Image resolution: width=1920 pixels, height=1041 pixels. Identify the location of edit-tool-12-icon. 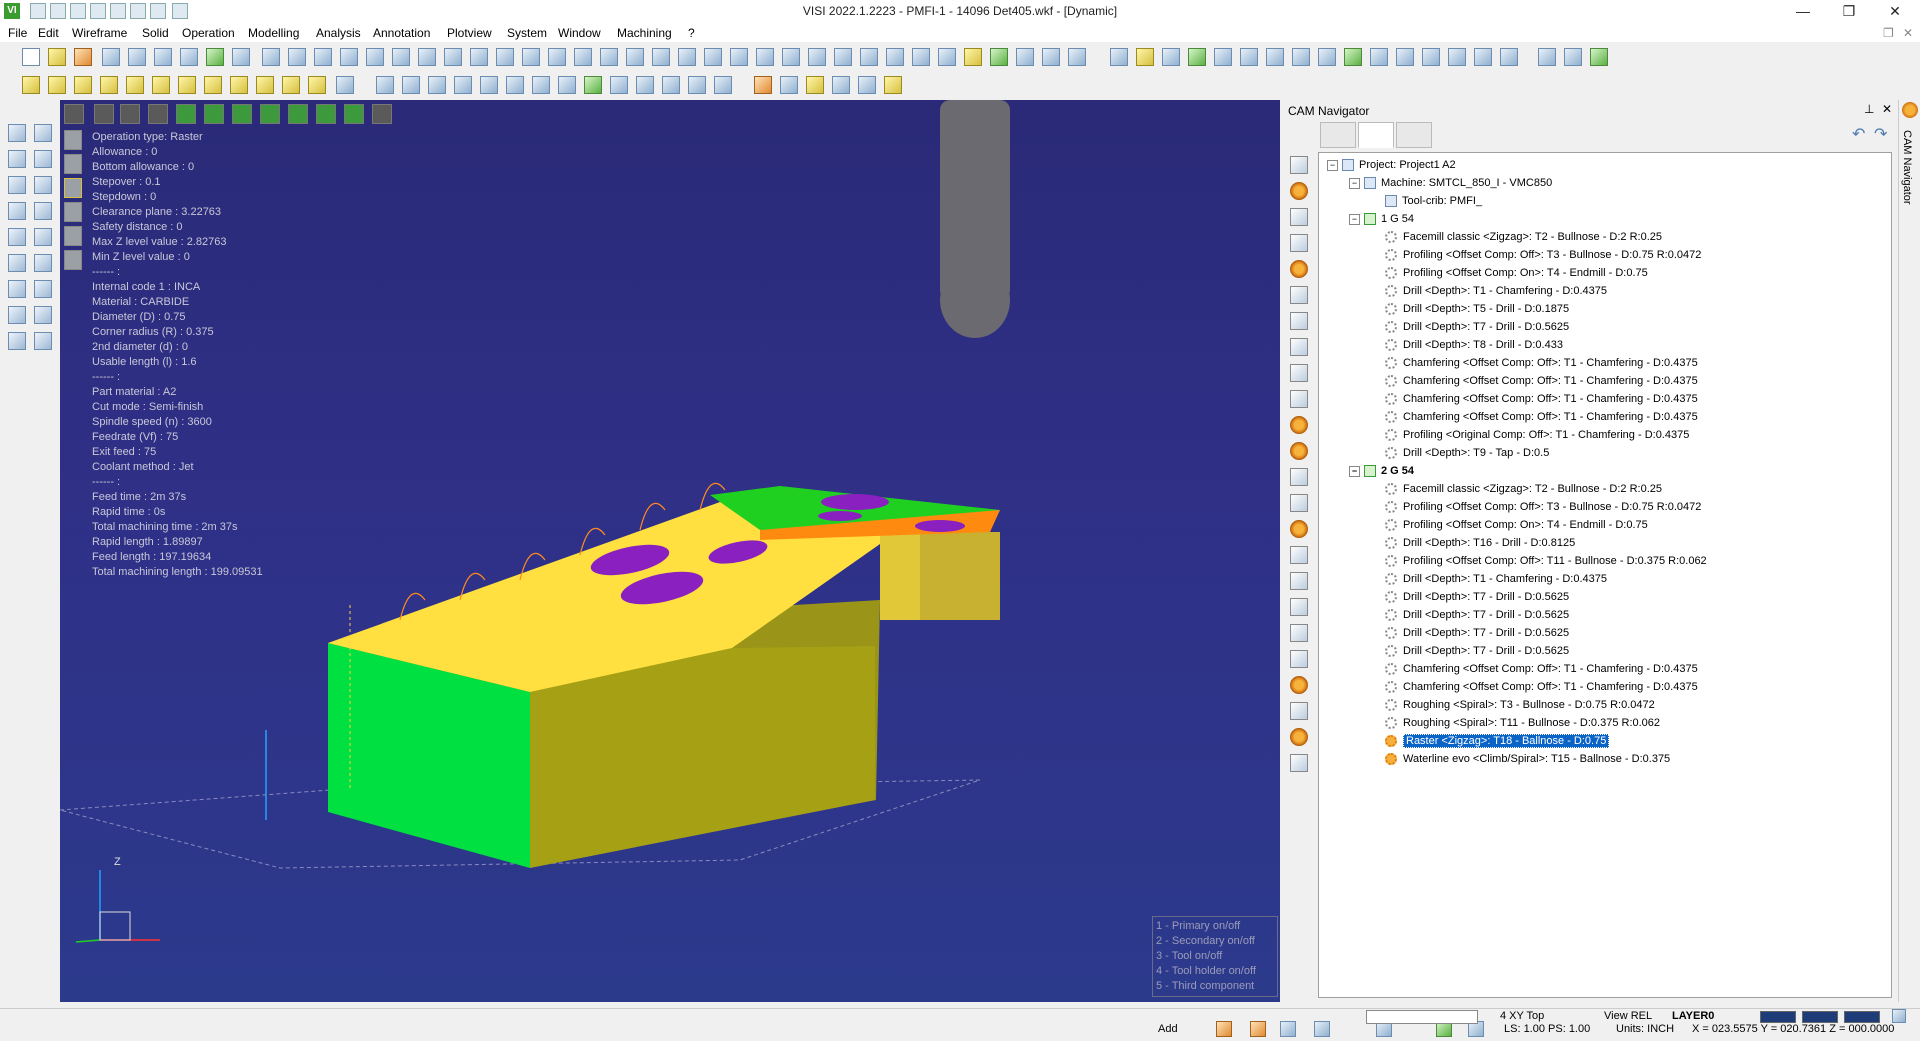
(671, 85).